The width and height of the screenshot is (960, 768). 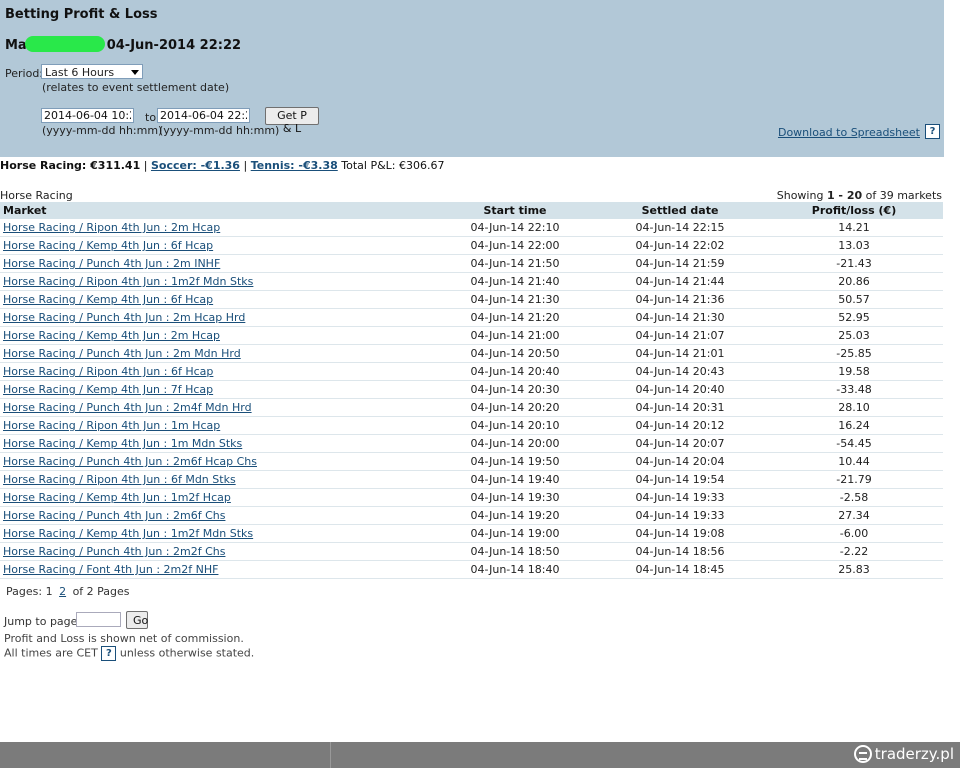 I want to click on settled-date-cell: 04-Jun-14 20:43, so click(x=680, y=371).